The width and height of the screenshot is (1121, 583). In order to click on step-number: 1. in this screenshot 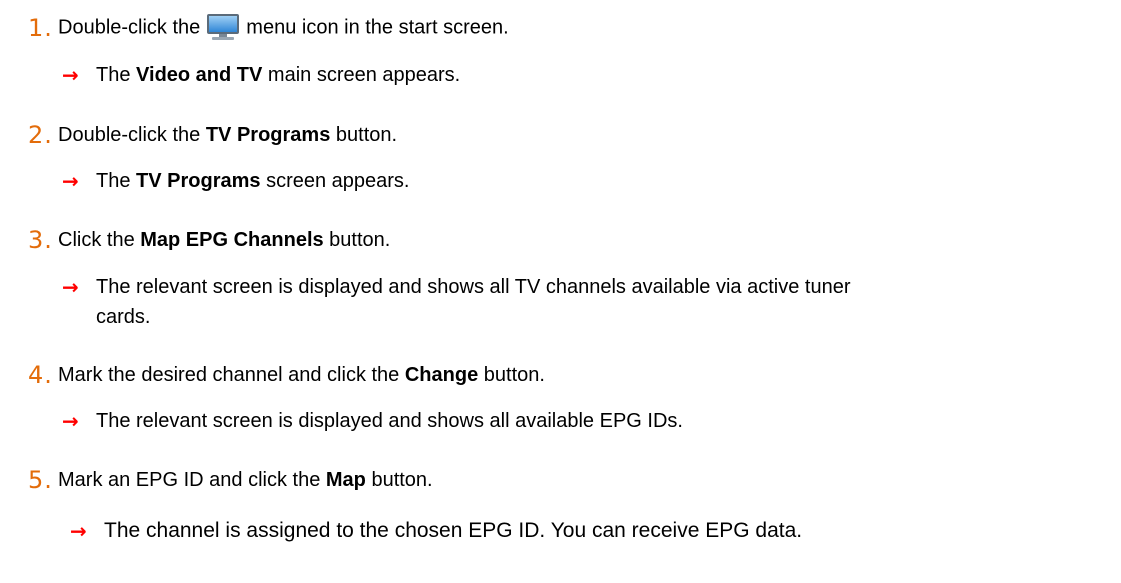, I will do `click(40, 28)`.